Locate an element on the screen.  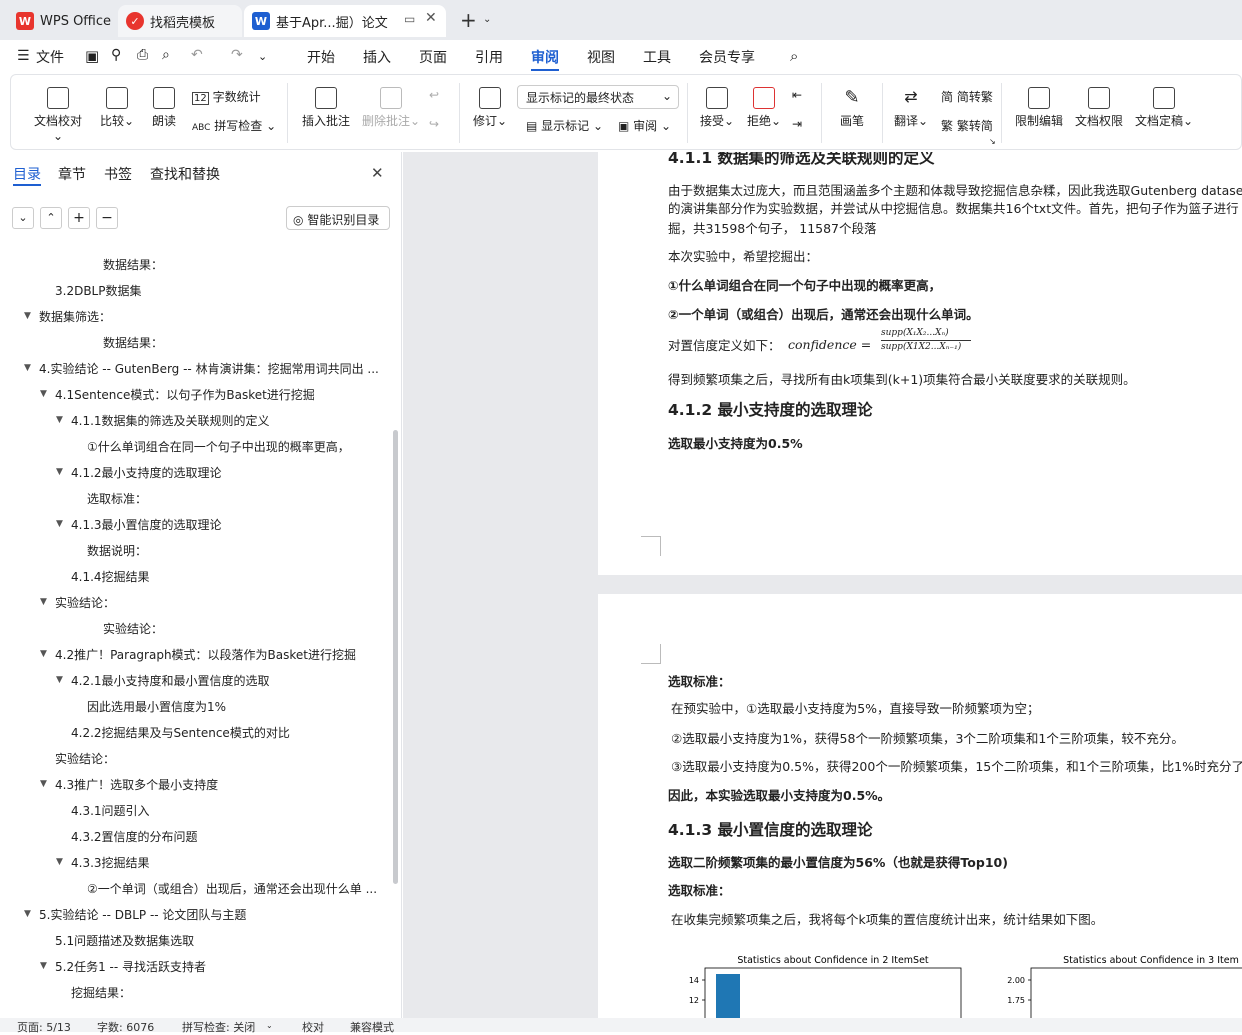
menu-file: 文件 is located at coordinates (50, 57).